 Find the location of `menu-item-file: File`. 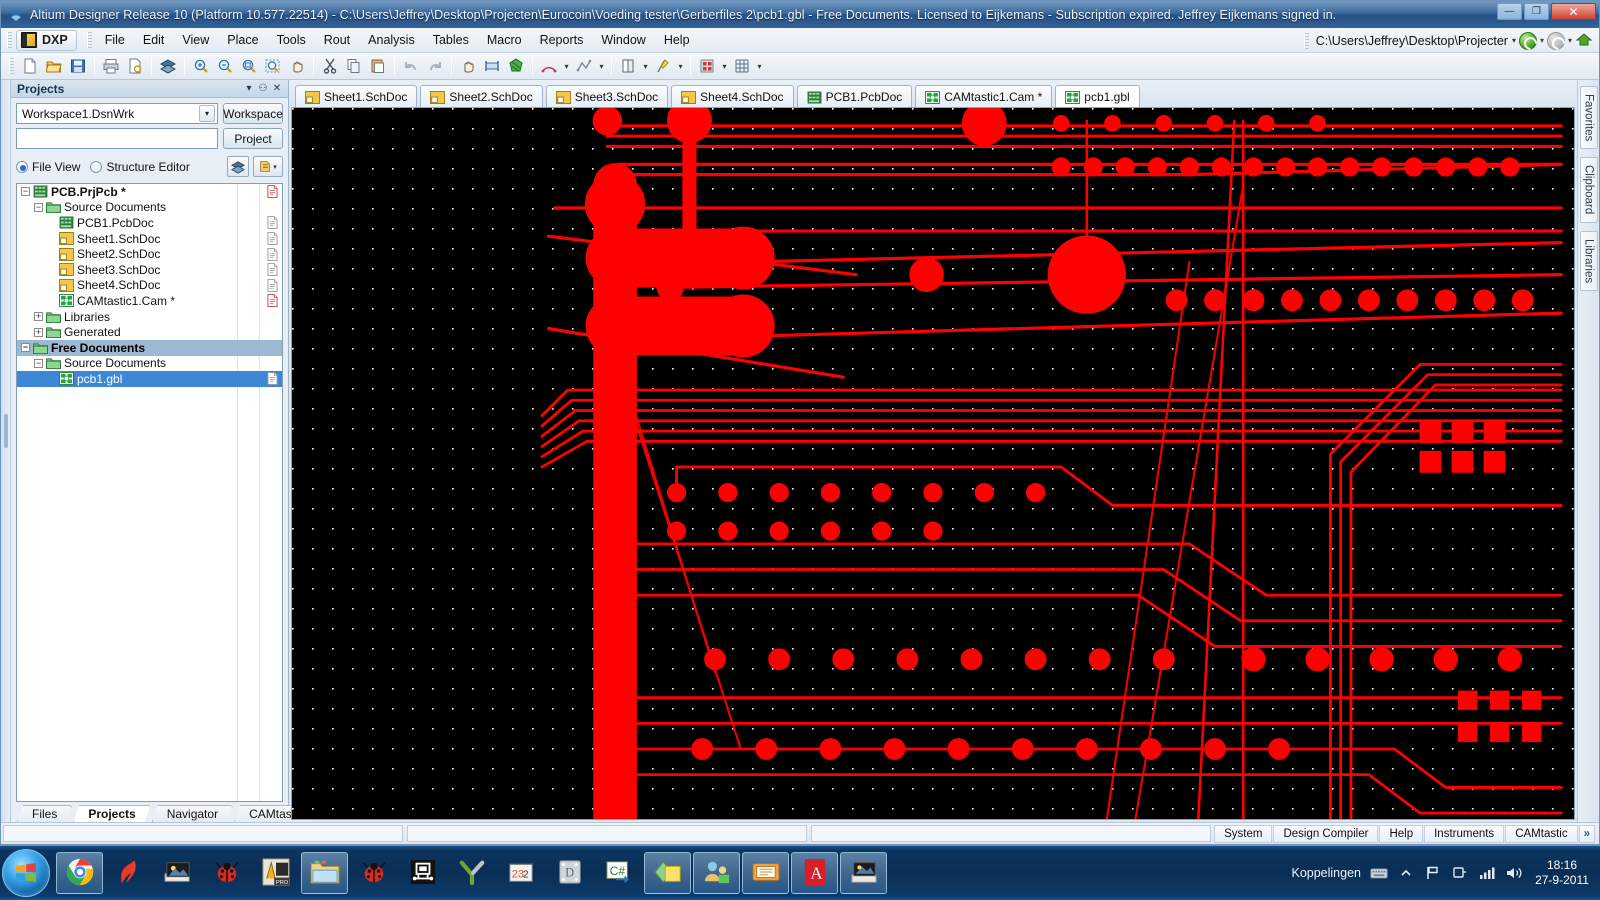

menu-item-file: File is located at coordinates (115, 40).